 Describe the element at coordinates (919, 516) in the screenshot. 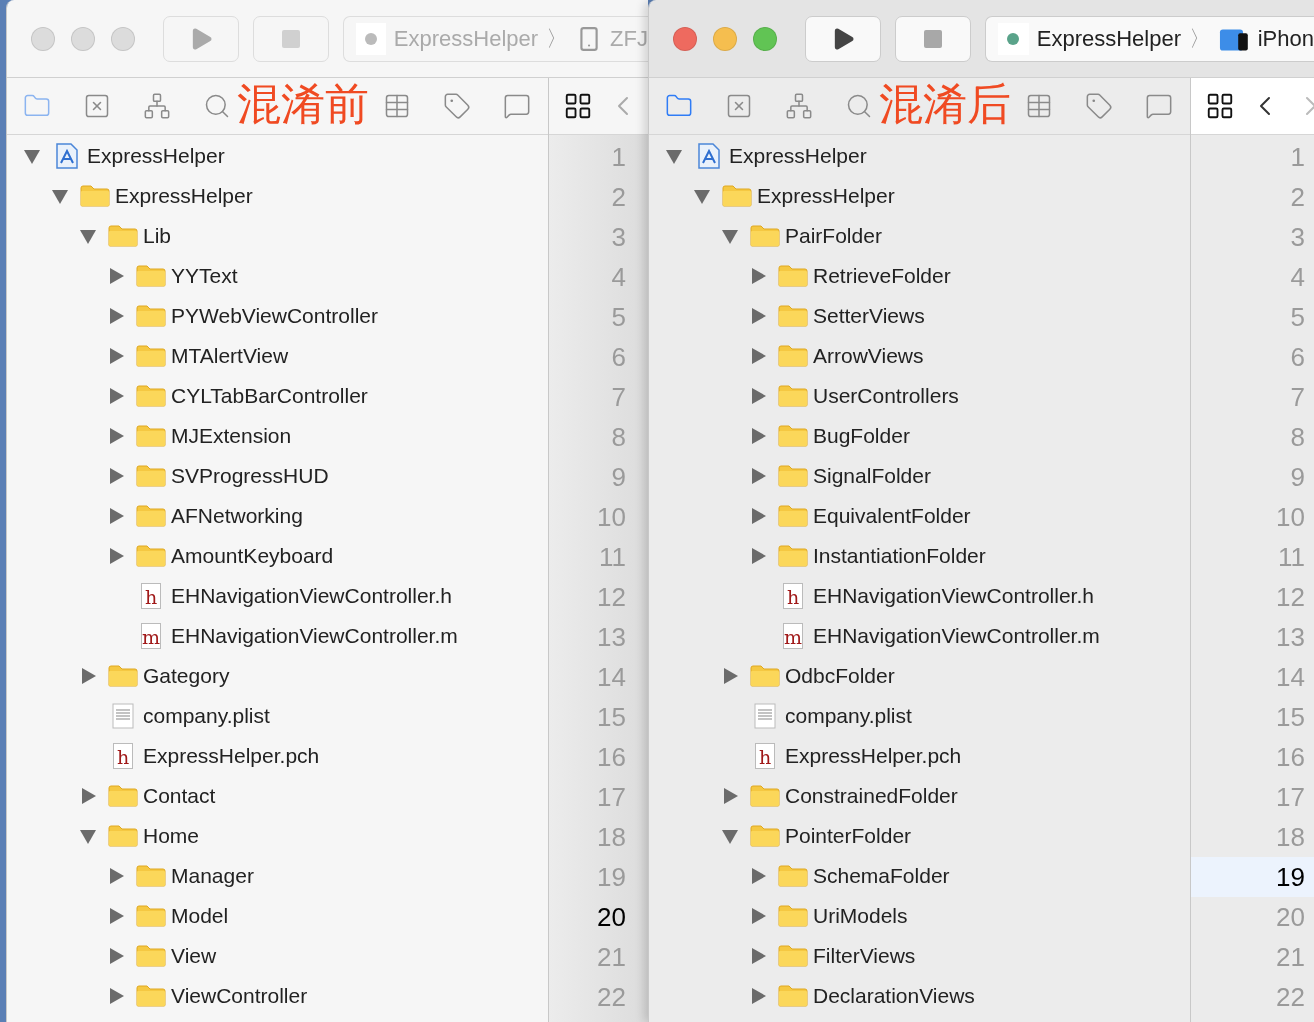

I see `file-tree-row: EquivalentFolder` at that location.